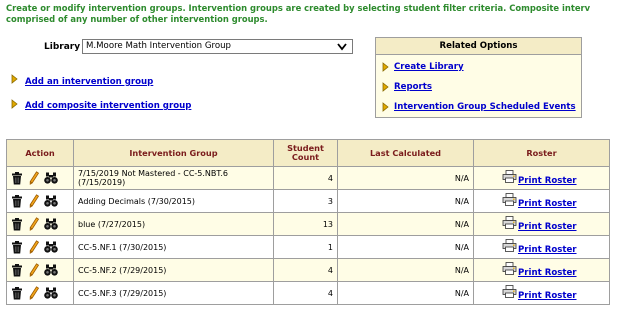  I want to click on related-options-title: Related Options, so click(478, 46).